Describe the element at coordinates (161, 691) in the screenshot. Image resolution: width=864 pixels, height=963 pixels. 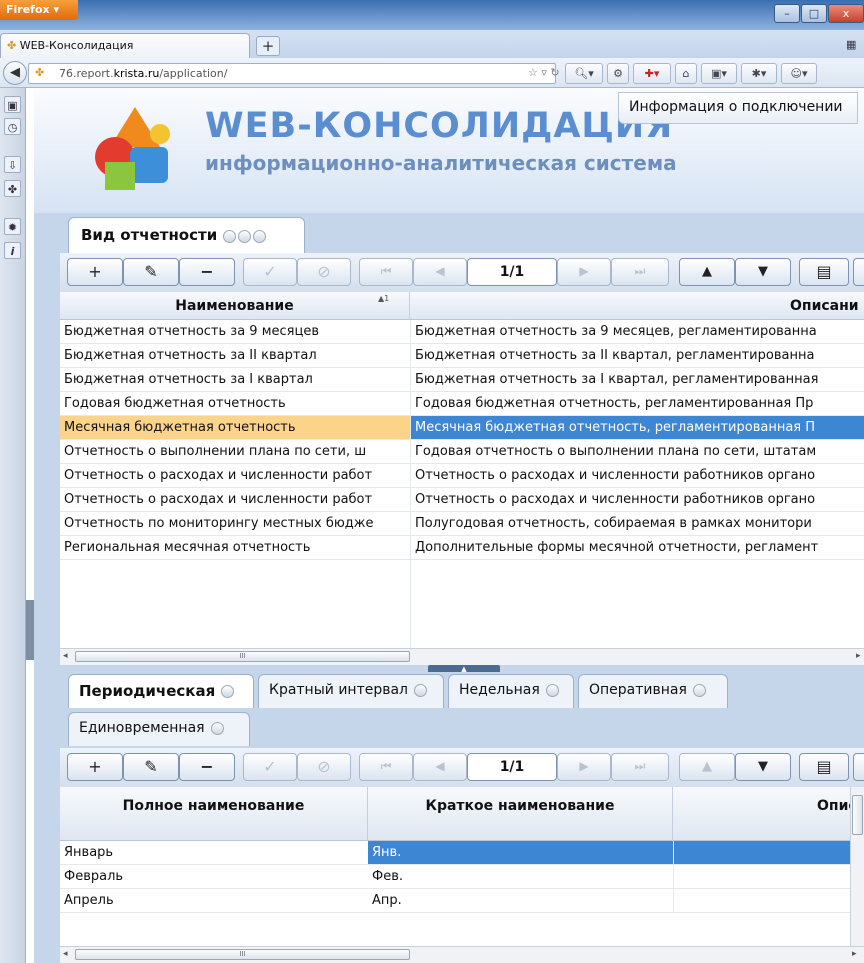
I see `tab-period-0: Периодическая` at that location.